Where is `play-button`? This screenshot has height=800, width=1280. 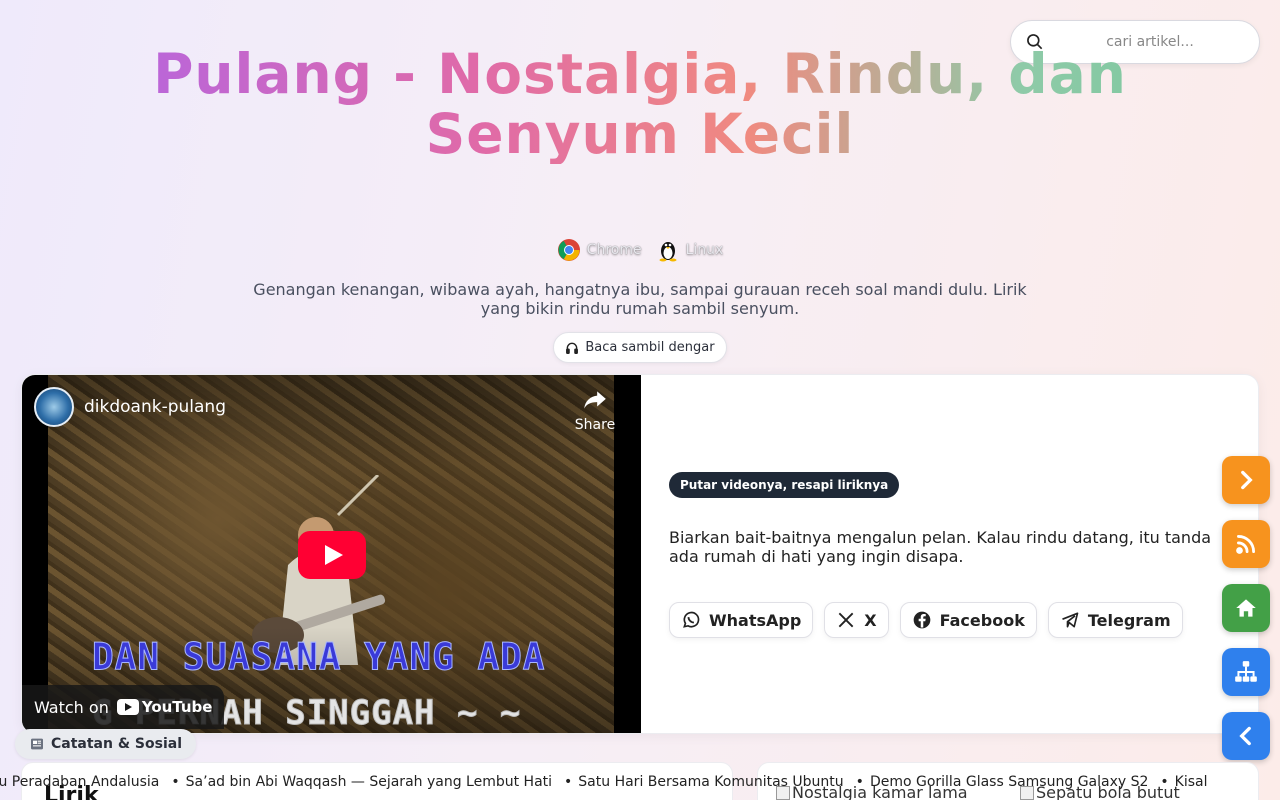 play-button is located at coordinates (332, 555).